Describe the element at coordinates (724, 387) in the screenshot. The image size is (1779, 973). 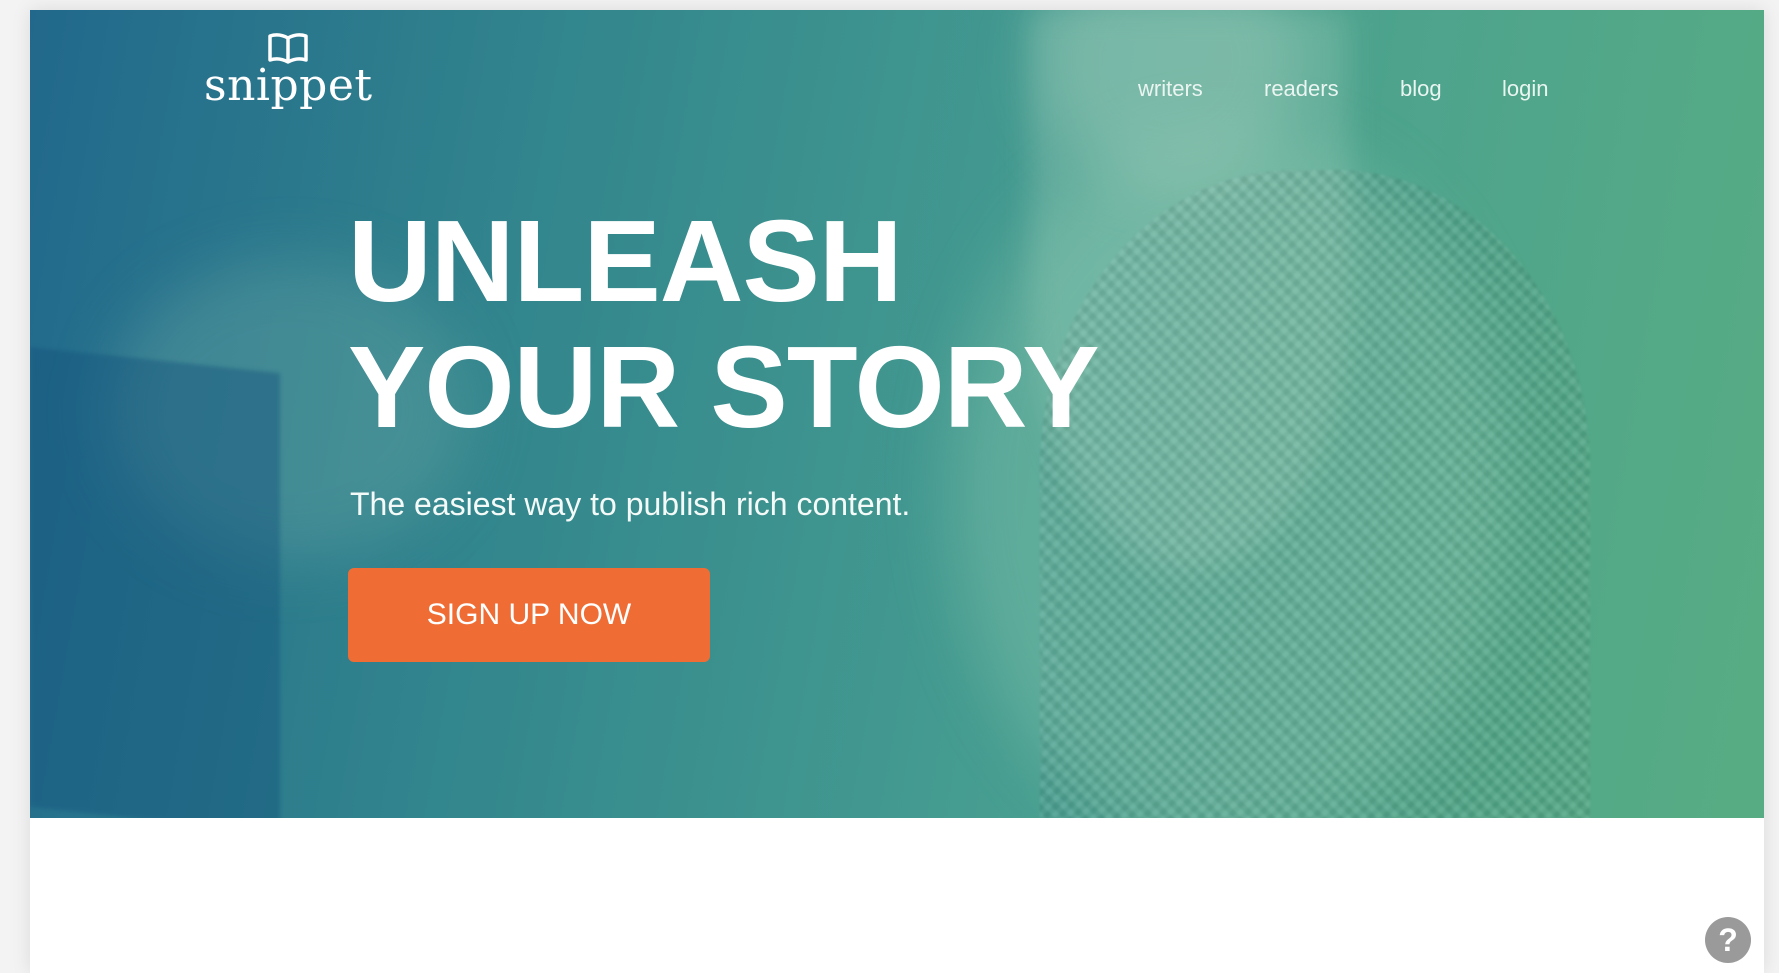
I see `hero-headline-line: YOUR STORY` at that location.